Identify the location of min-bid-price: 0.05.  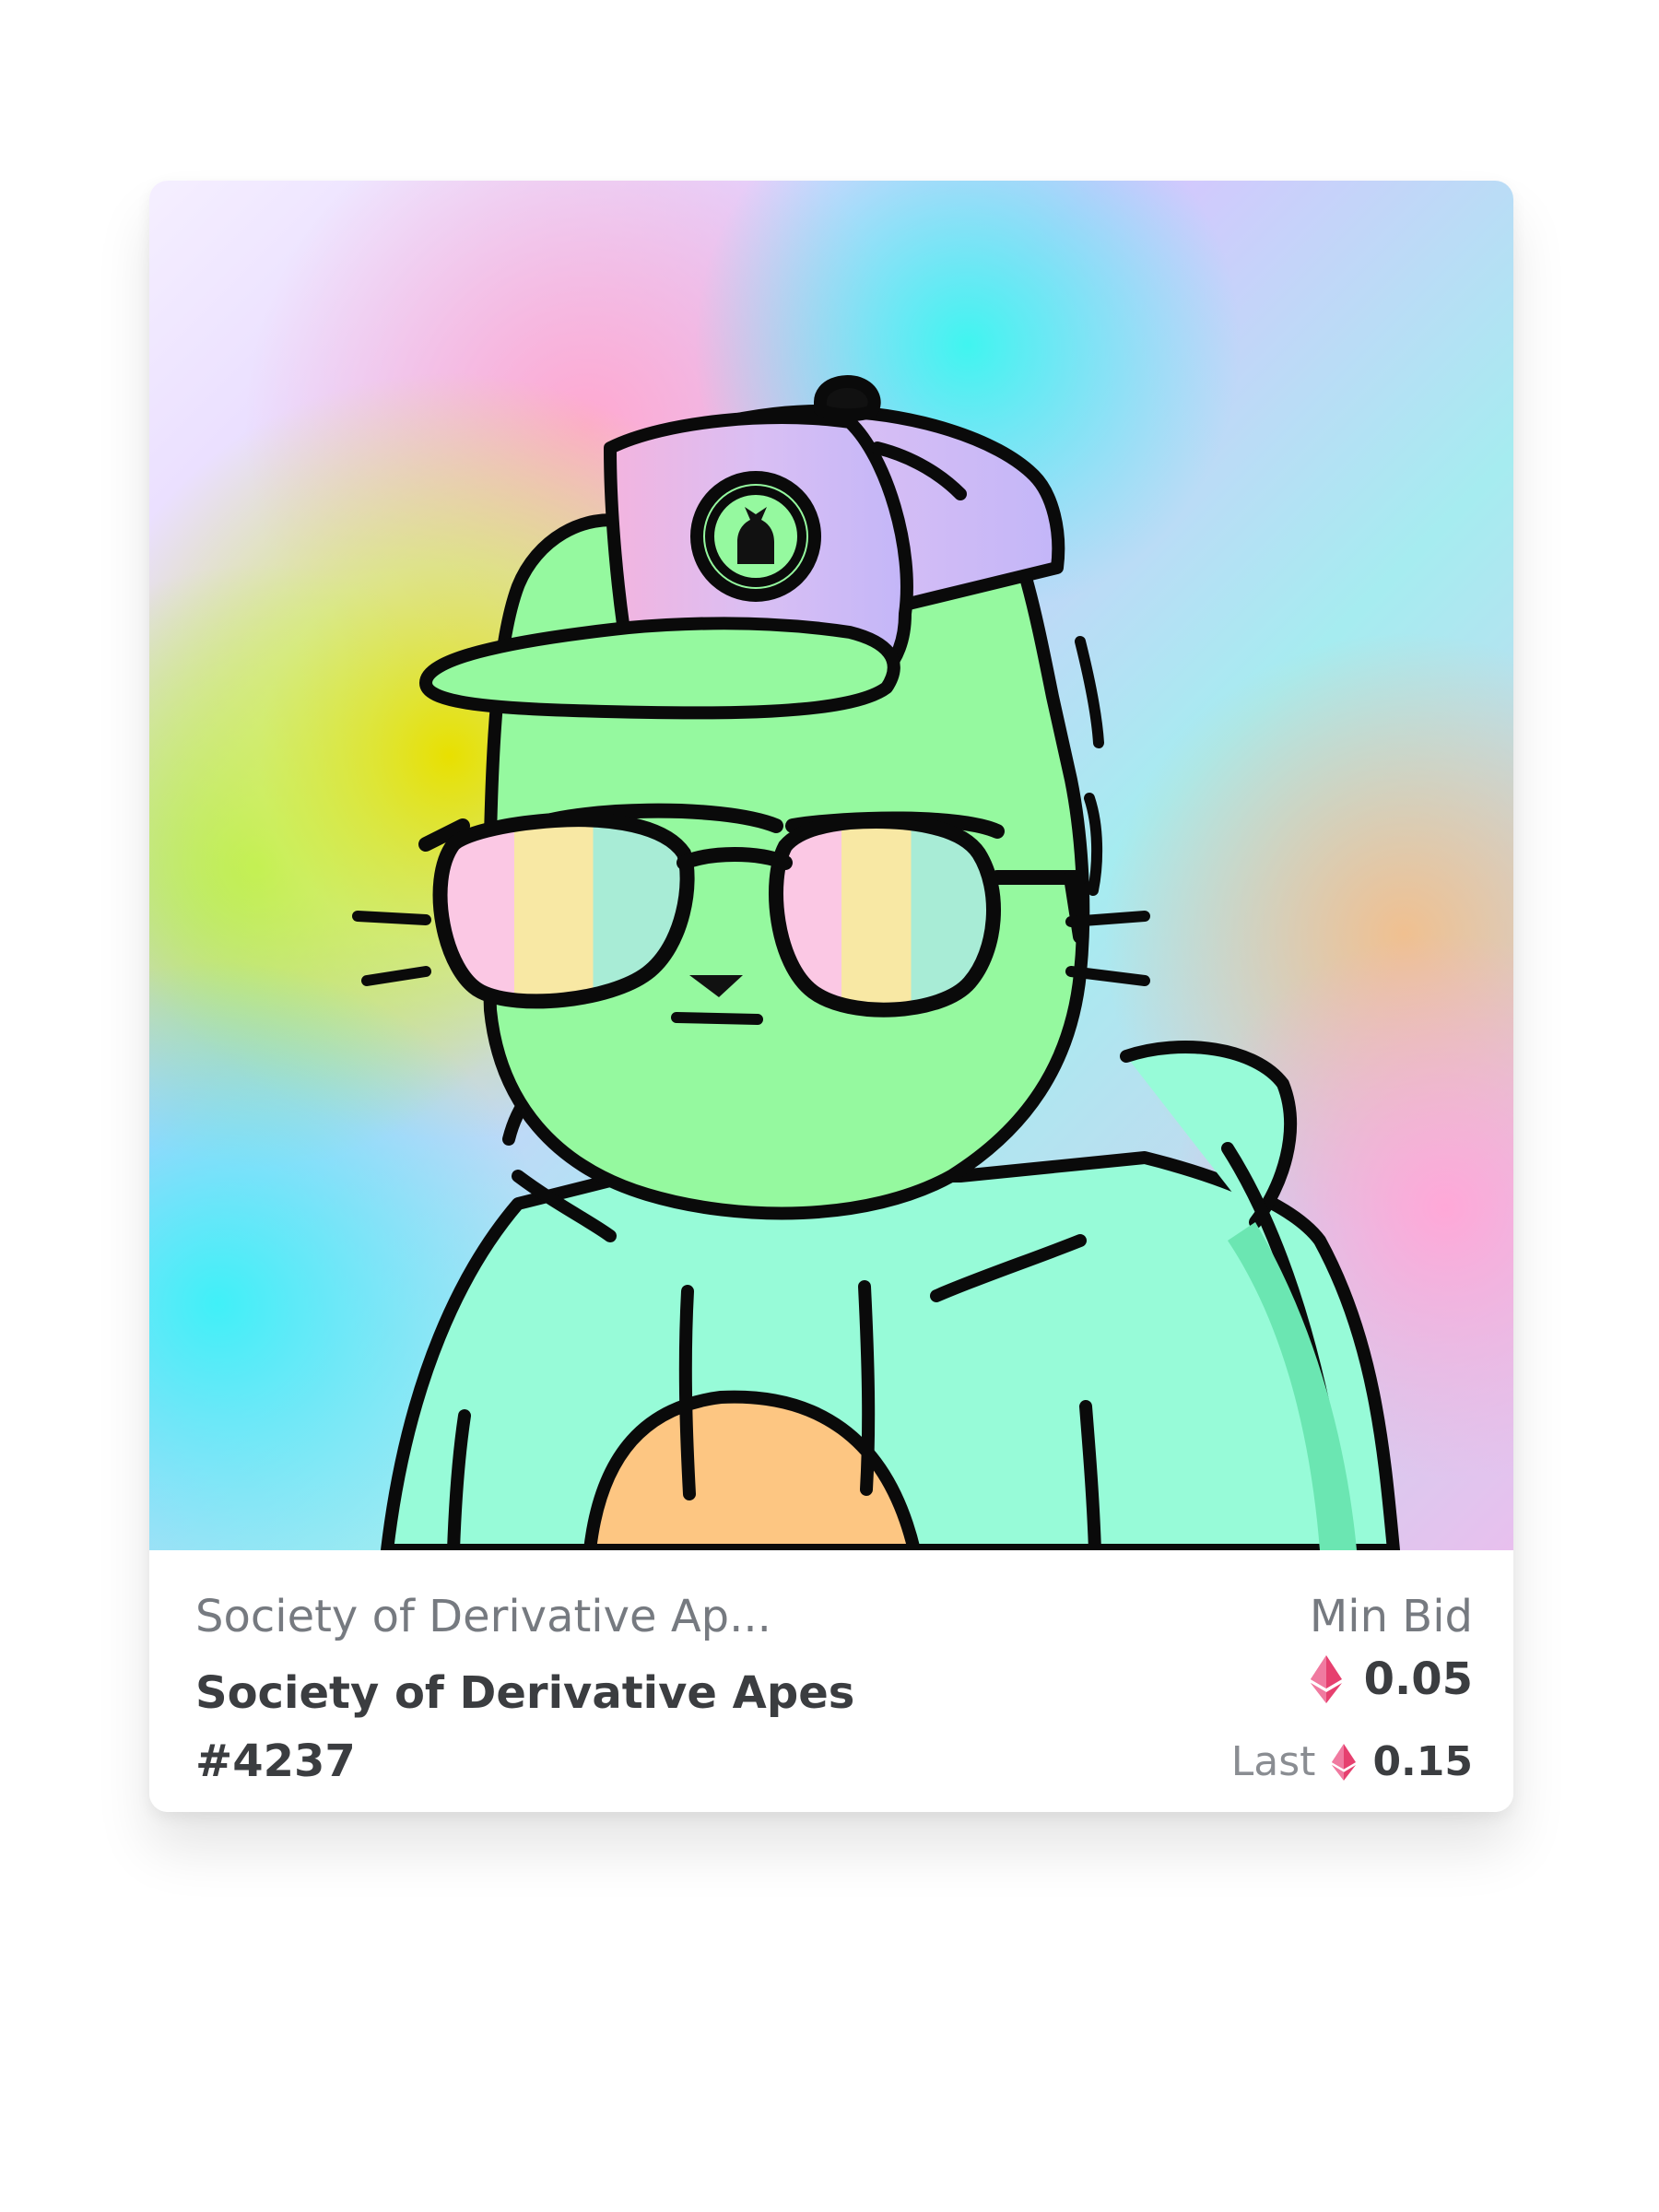
(1391, 1679).